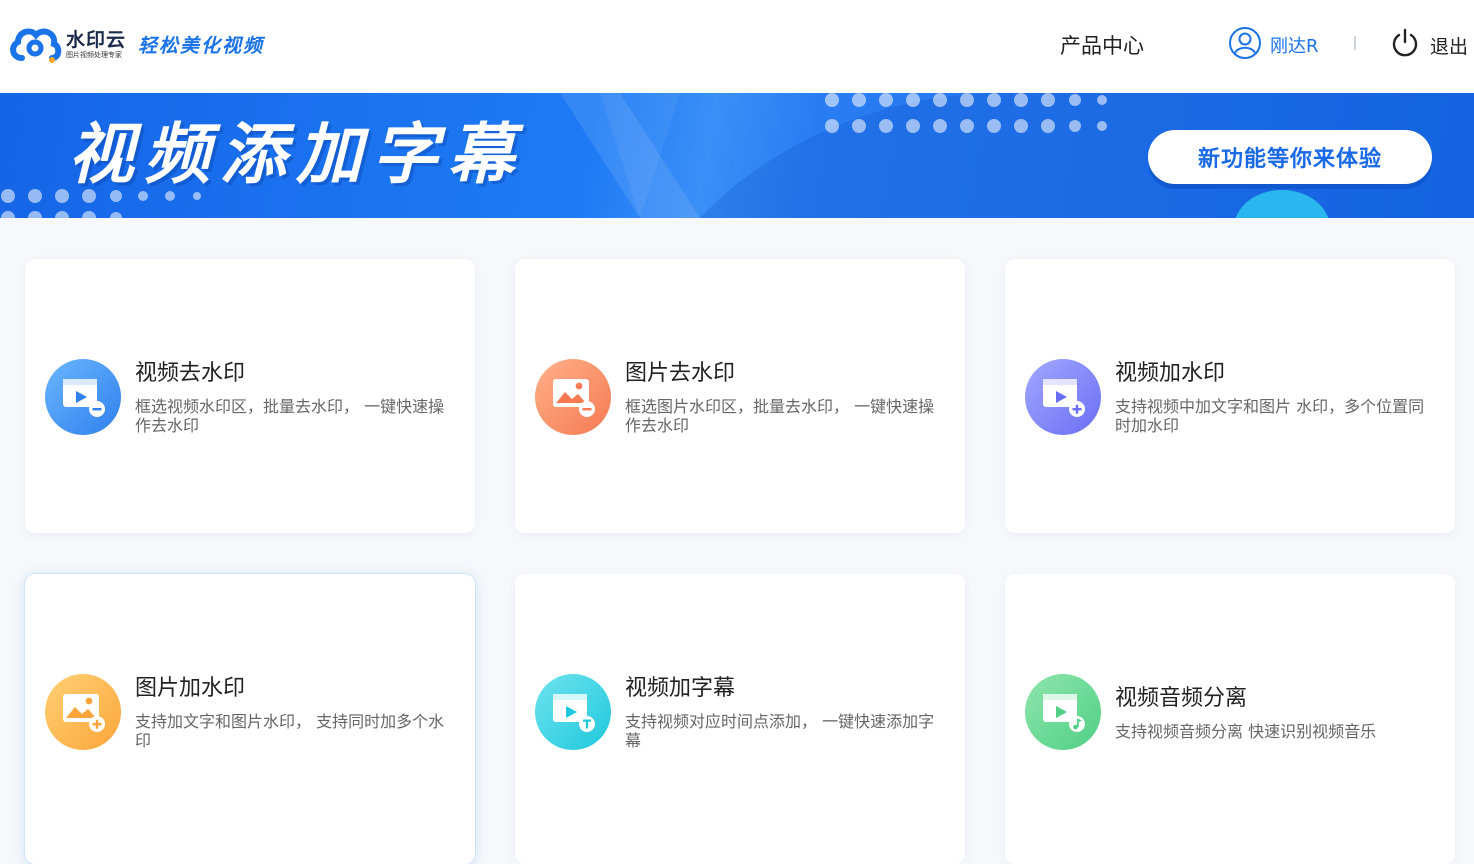 The height and width of the screenshot is (864, 1474). Describe the element at coordinates (1230, 396) in the screenshot. I see `card-video-add-watermark: 视频加水印 支持视频中加文字和图片 水印，多个位置同时加水印` at that location.